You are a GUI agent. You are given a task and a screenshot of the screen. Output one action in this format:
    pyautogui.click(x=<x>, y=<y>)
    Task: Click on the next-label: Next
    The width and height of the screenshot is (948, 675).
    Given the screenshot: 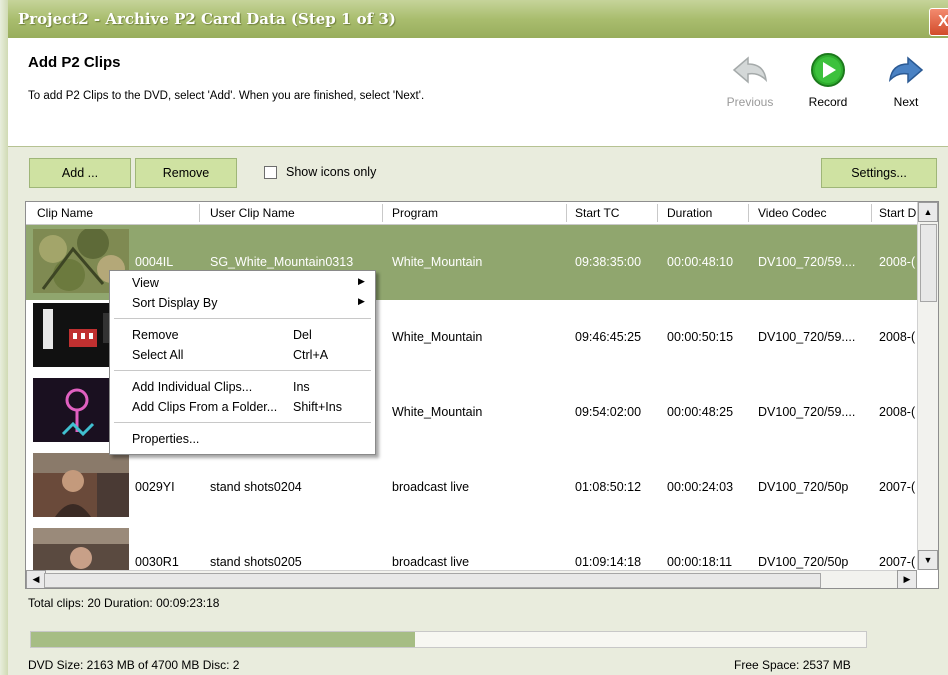 What is the action you would take?
    pyautogui.click(x=906, y=102)
    